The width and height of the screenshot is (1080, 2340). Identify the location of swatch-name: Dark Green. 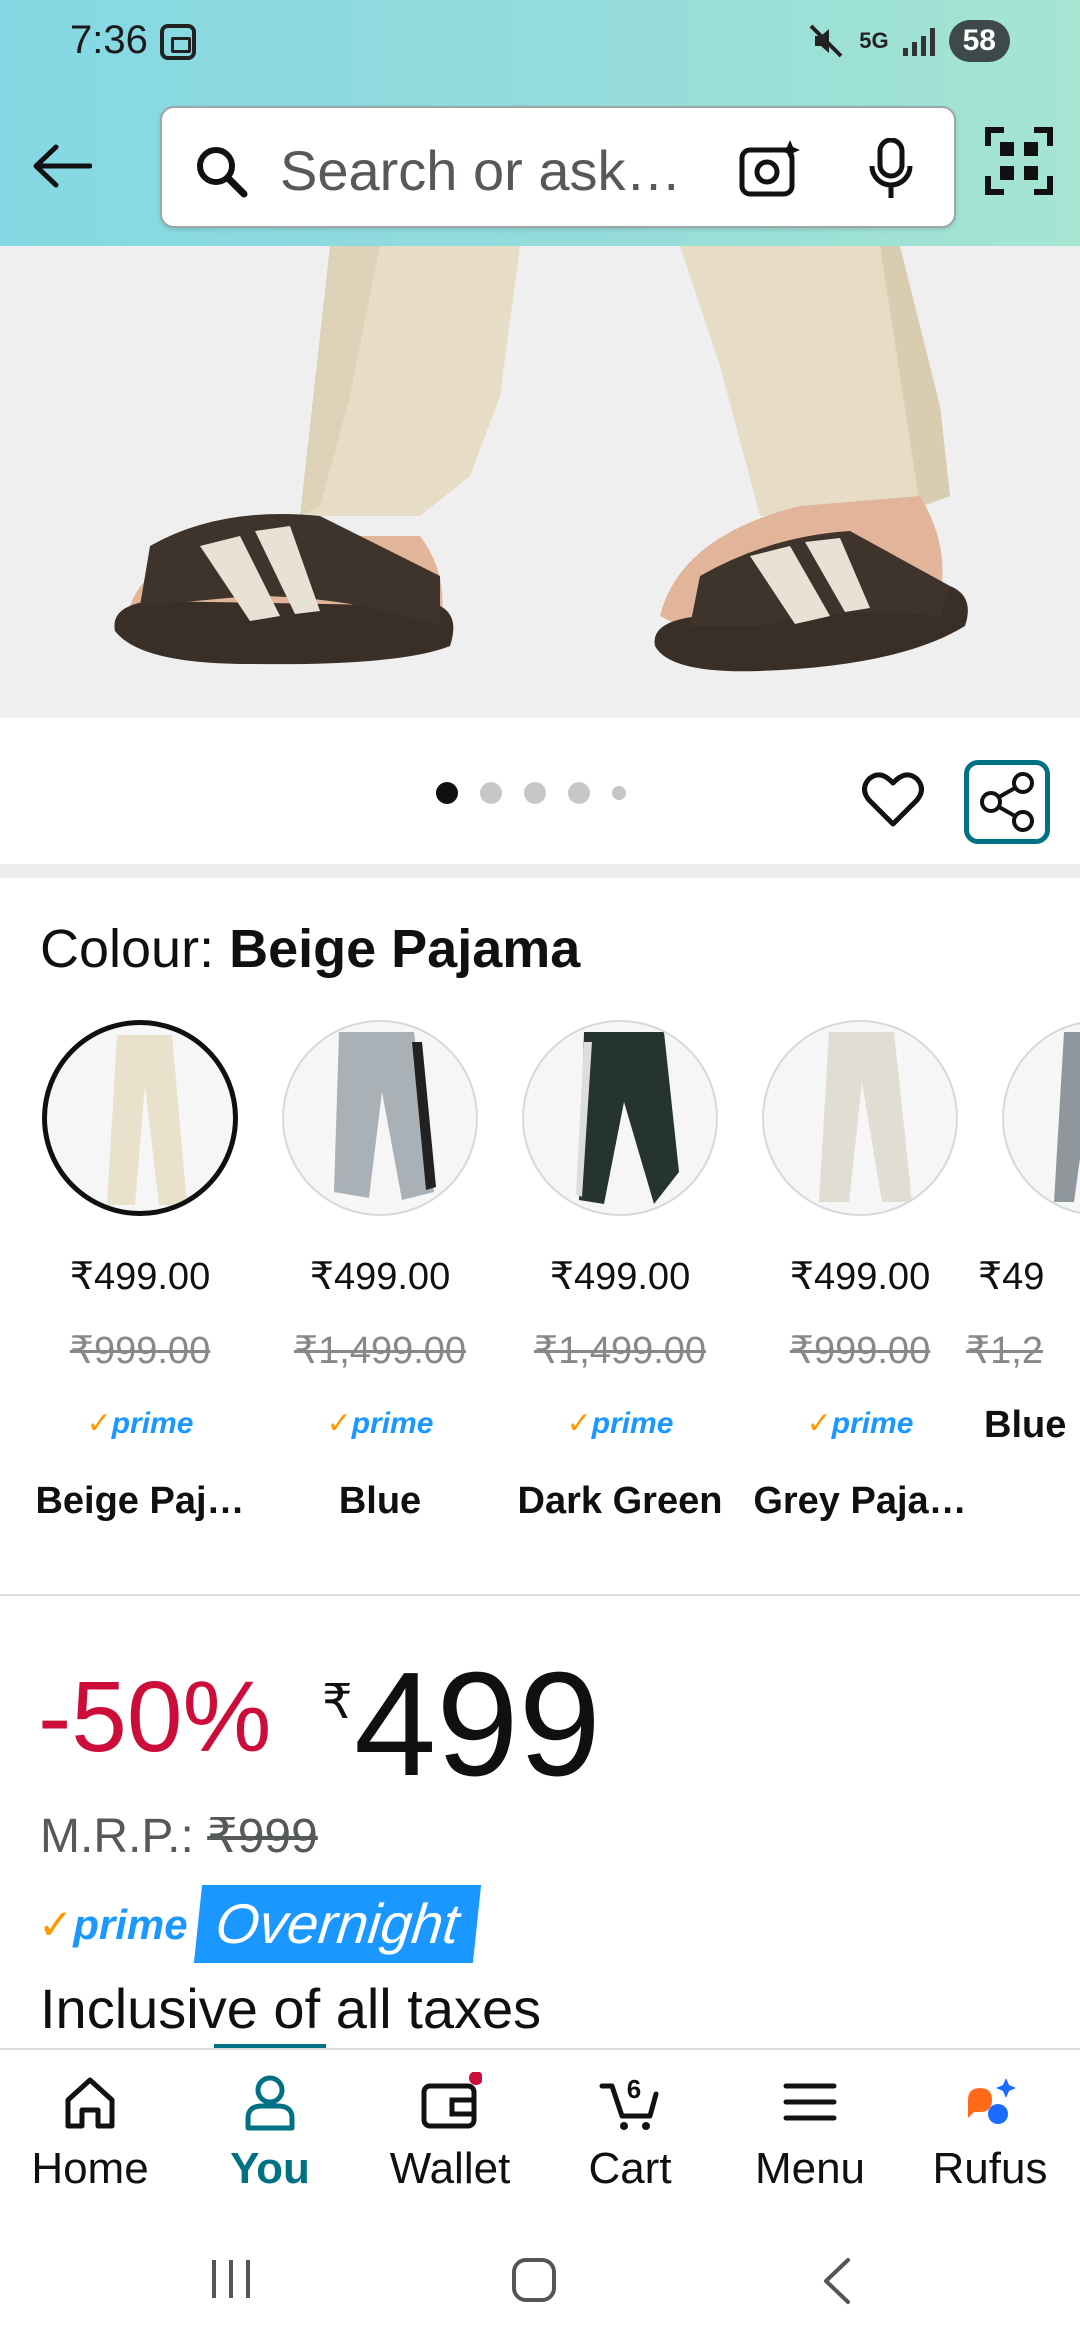
(620, 1501).